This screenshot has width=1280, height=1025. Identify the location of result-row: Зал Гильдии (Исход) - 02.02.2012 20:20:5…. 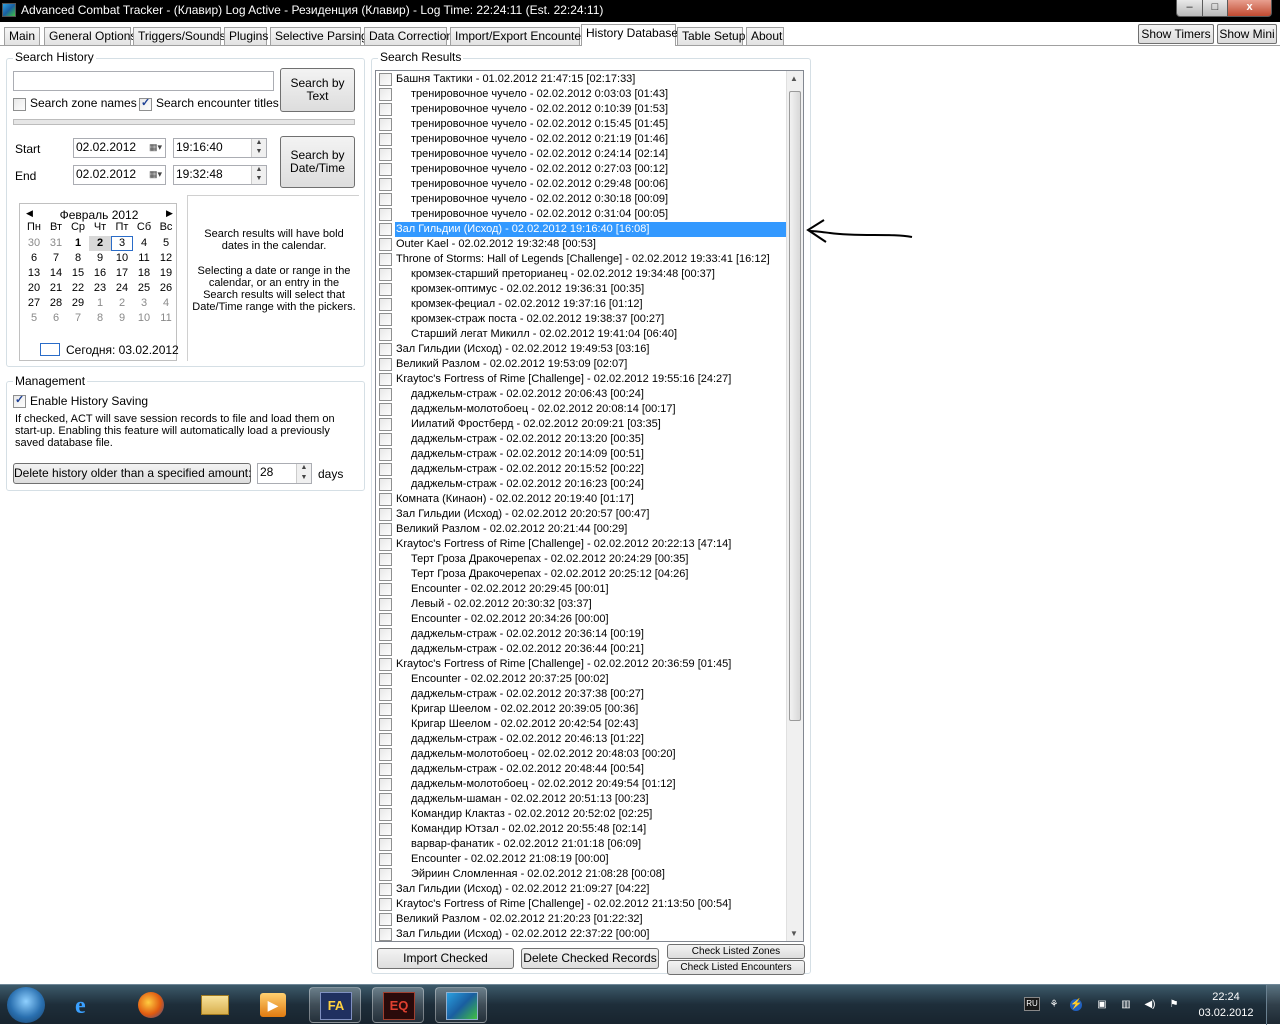
(581, 514).